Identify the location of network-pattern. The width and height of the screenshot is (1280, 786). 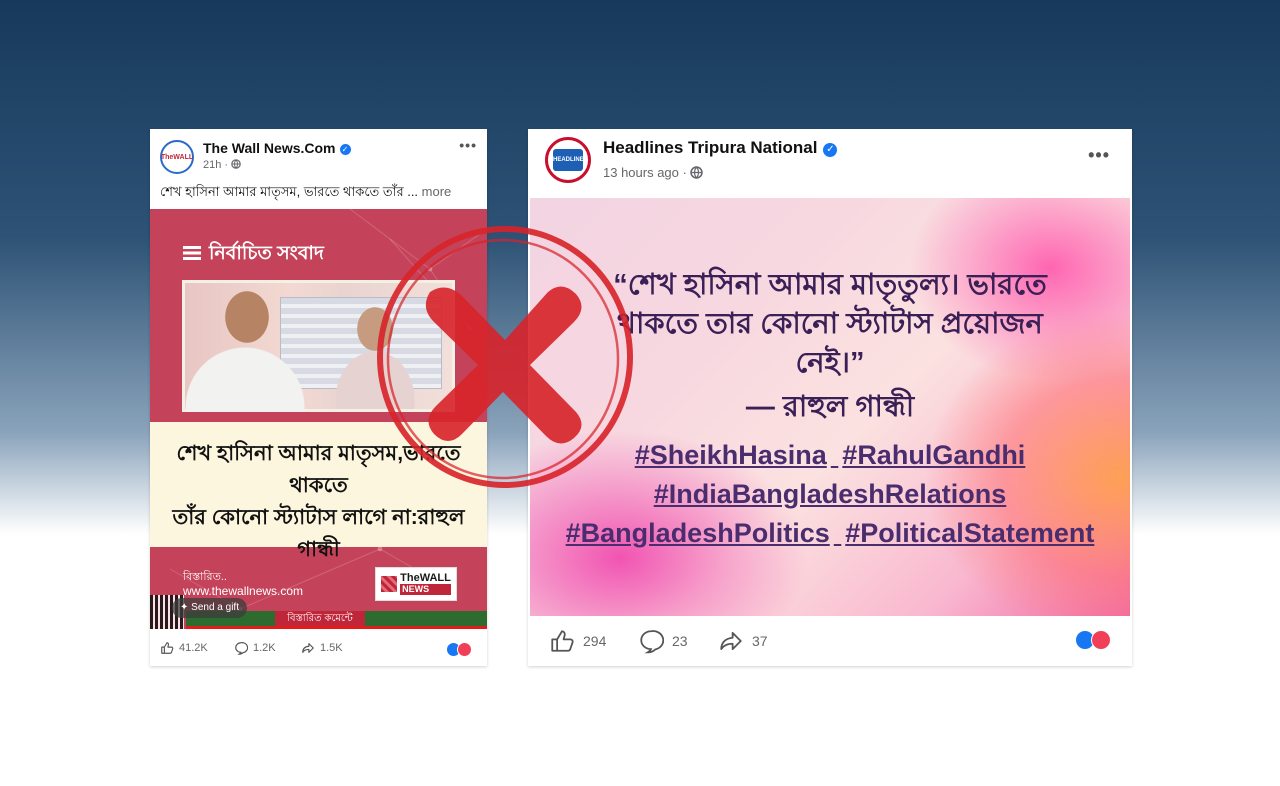
(328, 410).